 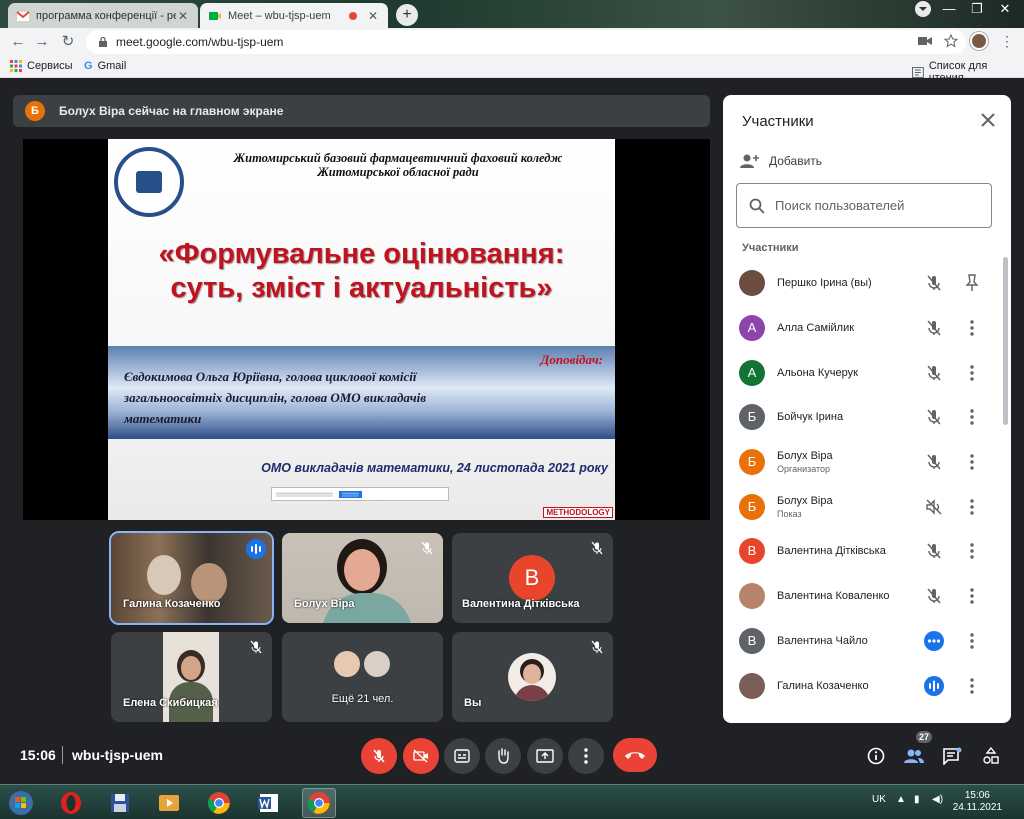 I want to click on tab-title: Meet – wbu-tjsp-uem, so click(x=279, y=15).